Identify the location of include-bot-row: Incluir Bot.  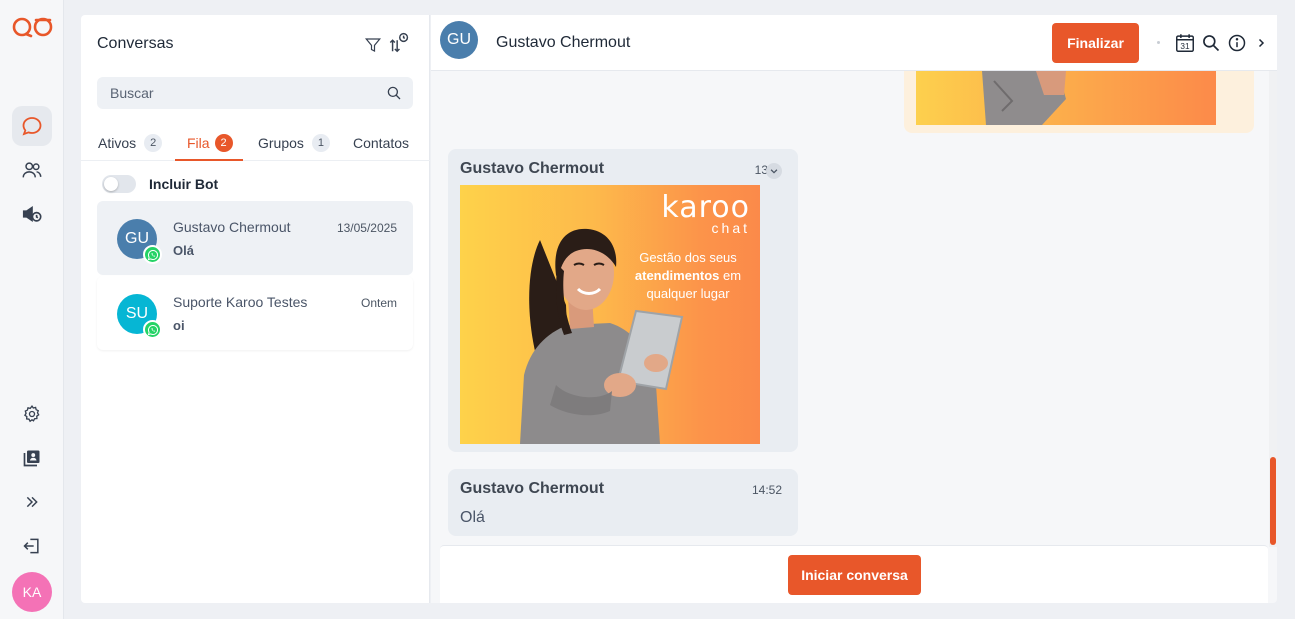
(160, 184).